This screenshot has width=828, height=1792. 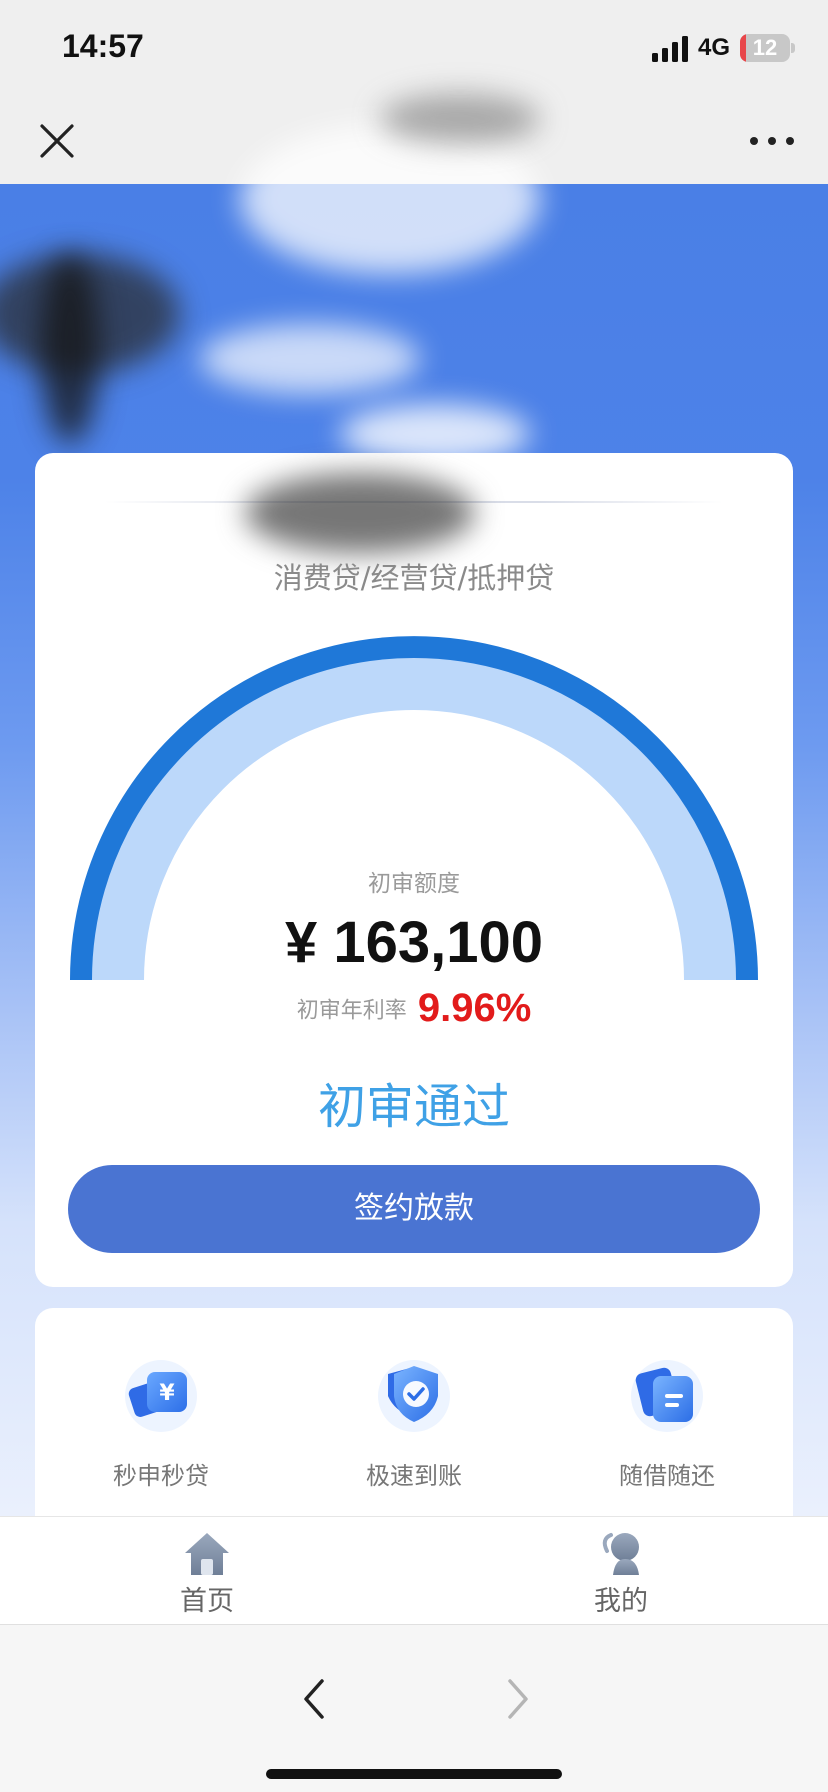 What do you see at coordinates (620, 1554) in the screenshot?
I see `user-icon` at bounding box center [620, 1554].